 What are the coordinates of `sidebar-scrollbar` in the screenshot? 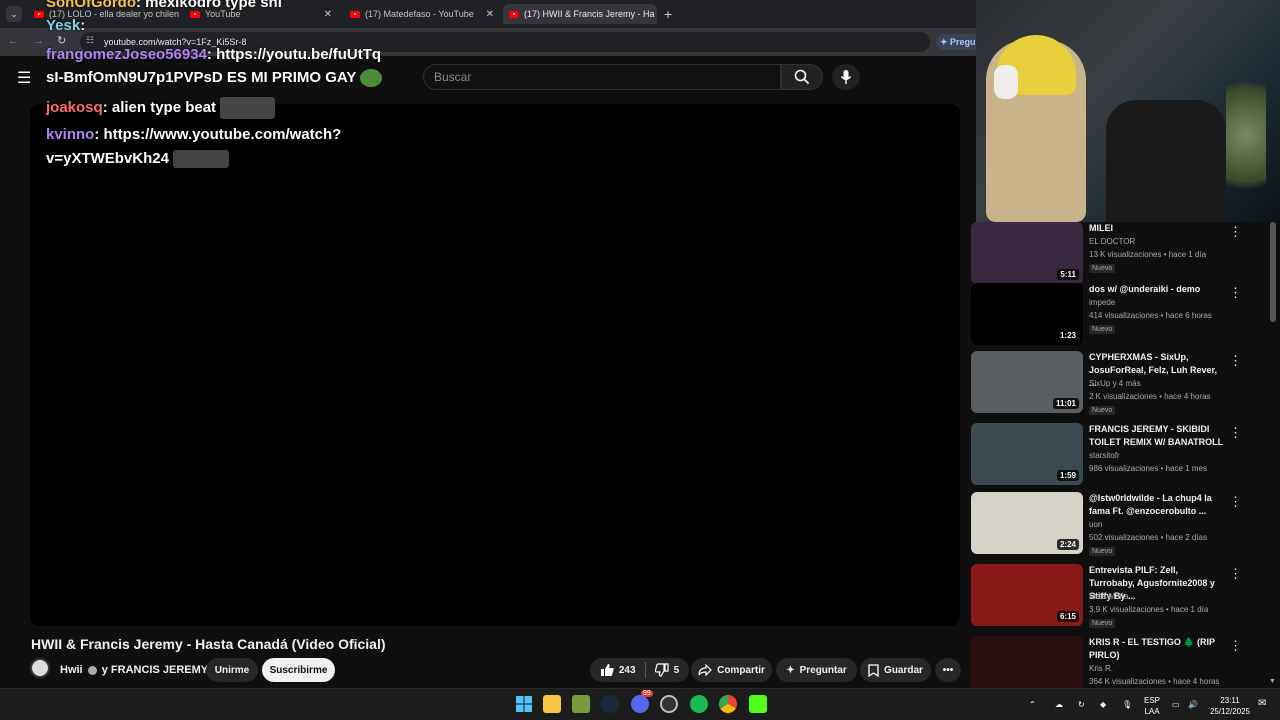 It's located at (1273, 272).